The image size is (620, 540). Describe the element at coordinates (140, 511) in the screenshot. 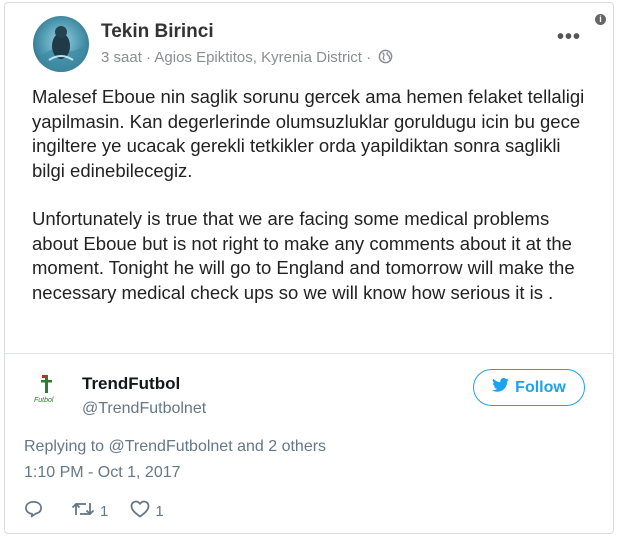

I see `like-icon` at that location.